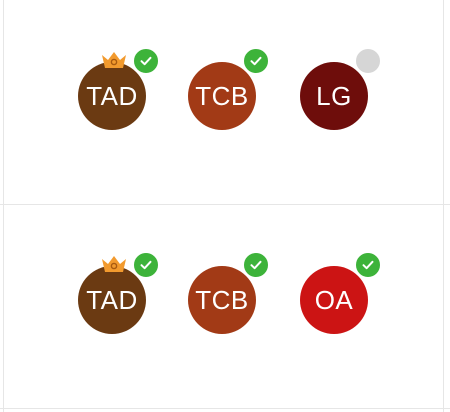 The height and width of the screenshot is (412, 450). What do you see at coordinates (334, 96) in the screenshot?
I see `avatar: LG` at bounding box center [334, 96].